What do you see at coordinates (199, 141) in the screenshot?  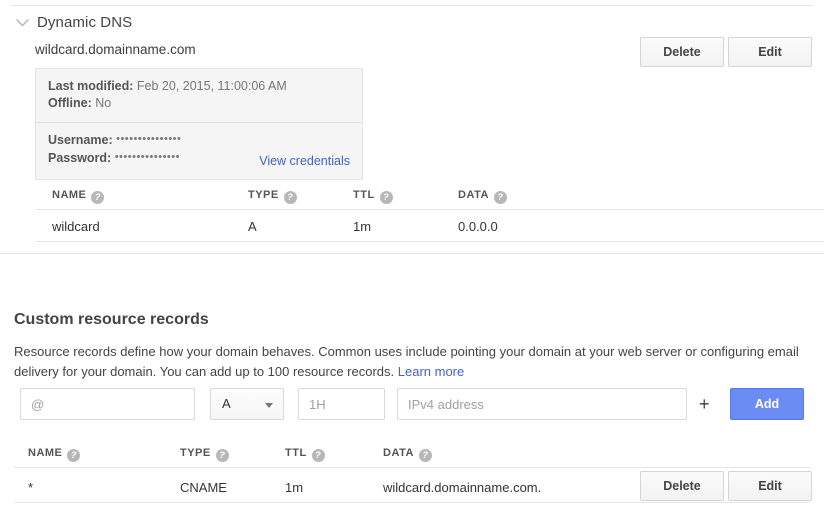 I see `username-row: Username: •••••••••••••••` at bounding box center [199, 141].